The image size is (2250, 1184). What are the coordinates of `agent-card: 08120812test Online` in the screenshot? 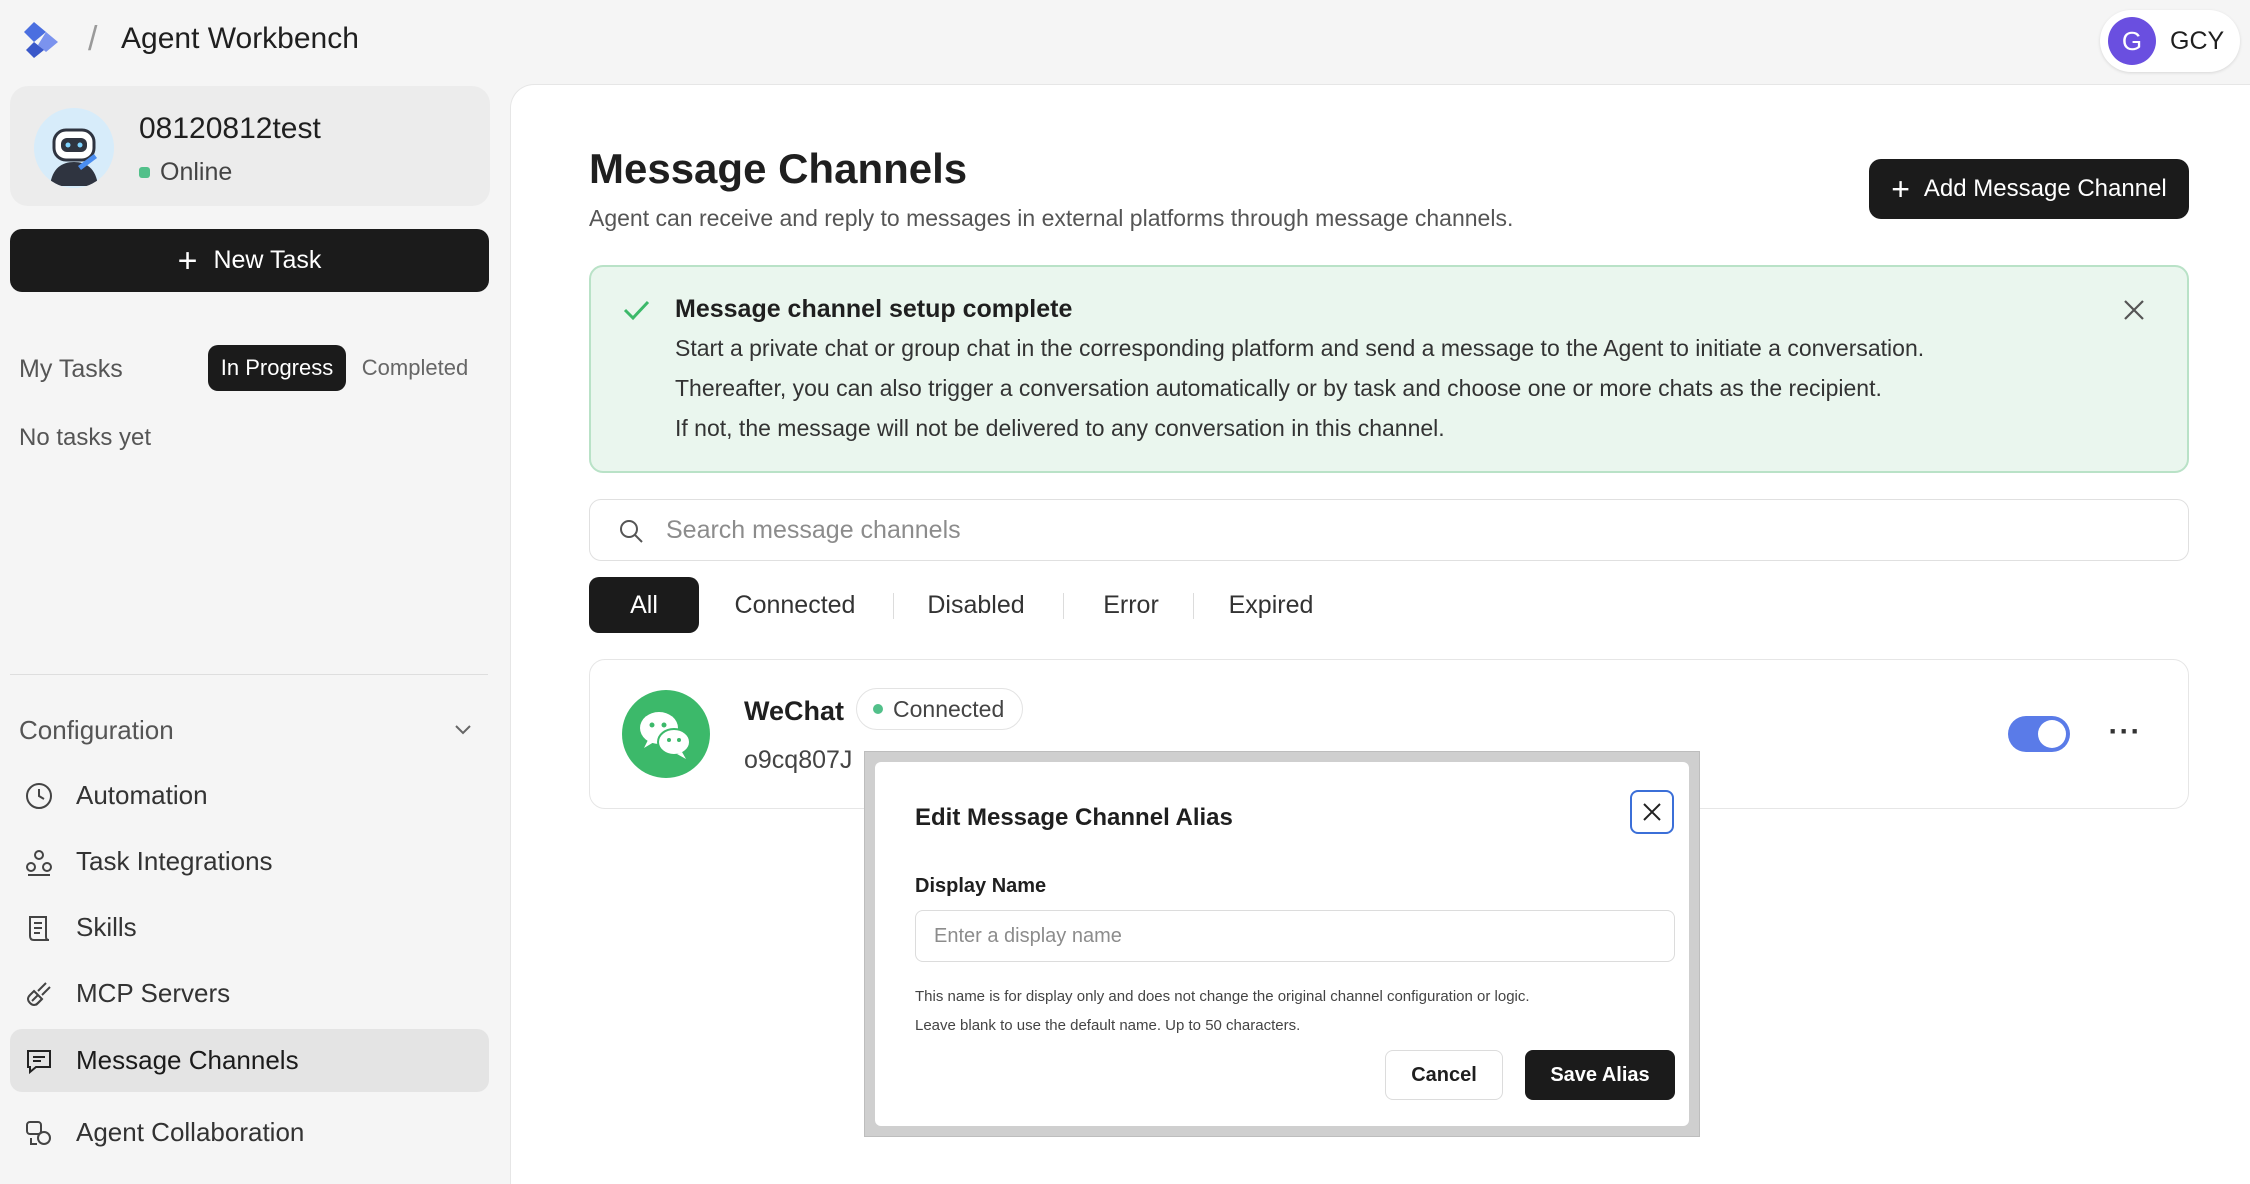 It's located at (250, 146).